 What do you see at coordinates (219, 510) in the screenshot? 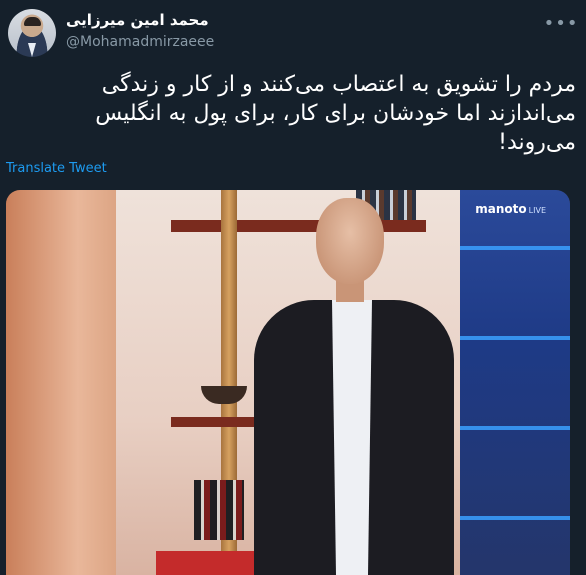
I see `media-books-bottom` at bounding box center [219, 510].